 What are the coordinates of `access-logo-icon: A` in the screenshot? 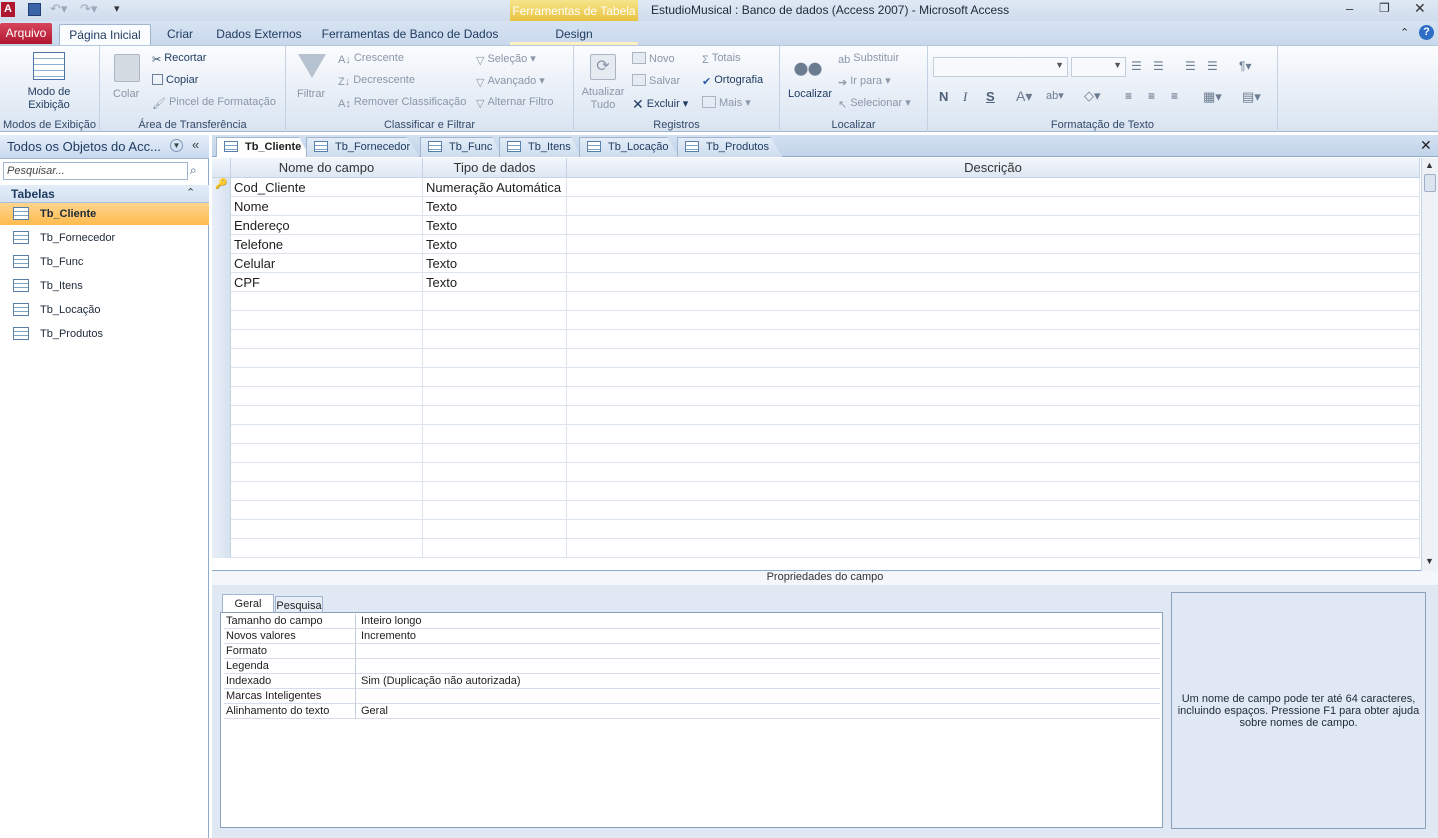 It's located at (8, 9).